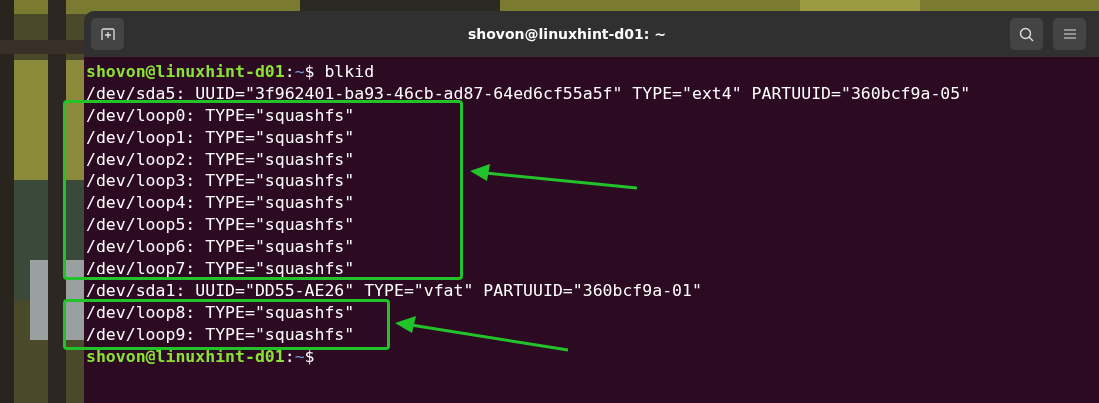 This screenshot has width=1099, height=403. What do you see at coordinates (220, 269) in the screenshot?
I see `output-line: /dev/loop7: TYPE="squashfs"` at bounding box center [220, 269].